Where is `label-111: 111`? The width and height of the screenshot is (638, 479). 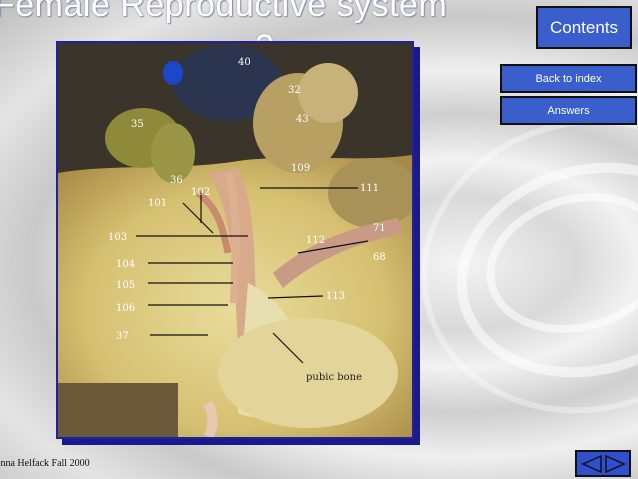 label-111: 111 is located at coordinates (369, 188).